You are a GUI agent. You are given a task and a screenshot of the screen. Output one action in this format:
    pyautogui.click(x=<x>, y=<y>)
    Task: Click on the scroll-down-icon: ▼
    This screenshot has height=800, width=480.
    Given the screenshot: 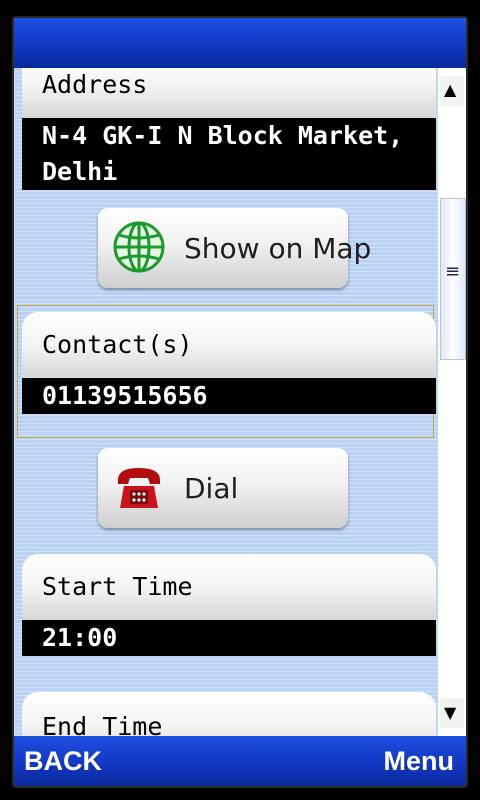 What is the action you would take?
    pyautogui.click(x=450, y=712)
    